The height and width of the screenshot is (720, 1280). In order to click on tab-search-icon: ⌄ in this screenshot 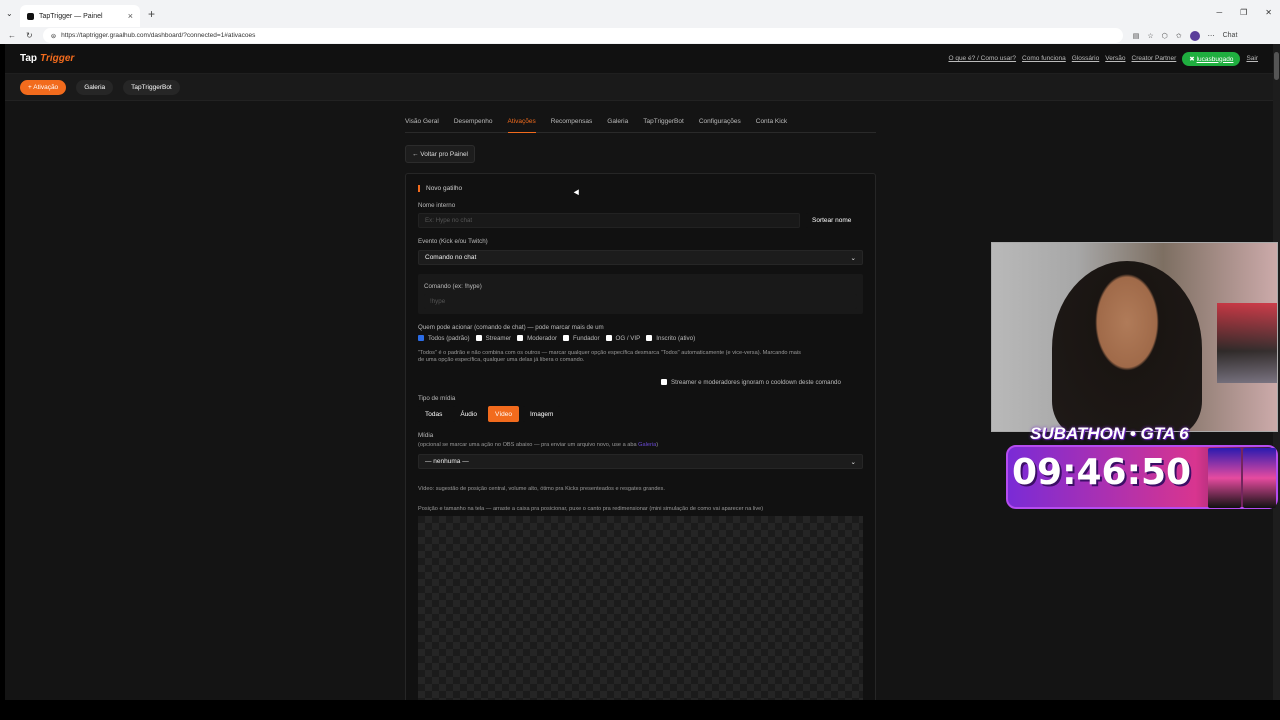, I will do `click(13, 13)`.